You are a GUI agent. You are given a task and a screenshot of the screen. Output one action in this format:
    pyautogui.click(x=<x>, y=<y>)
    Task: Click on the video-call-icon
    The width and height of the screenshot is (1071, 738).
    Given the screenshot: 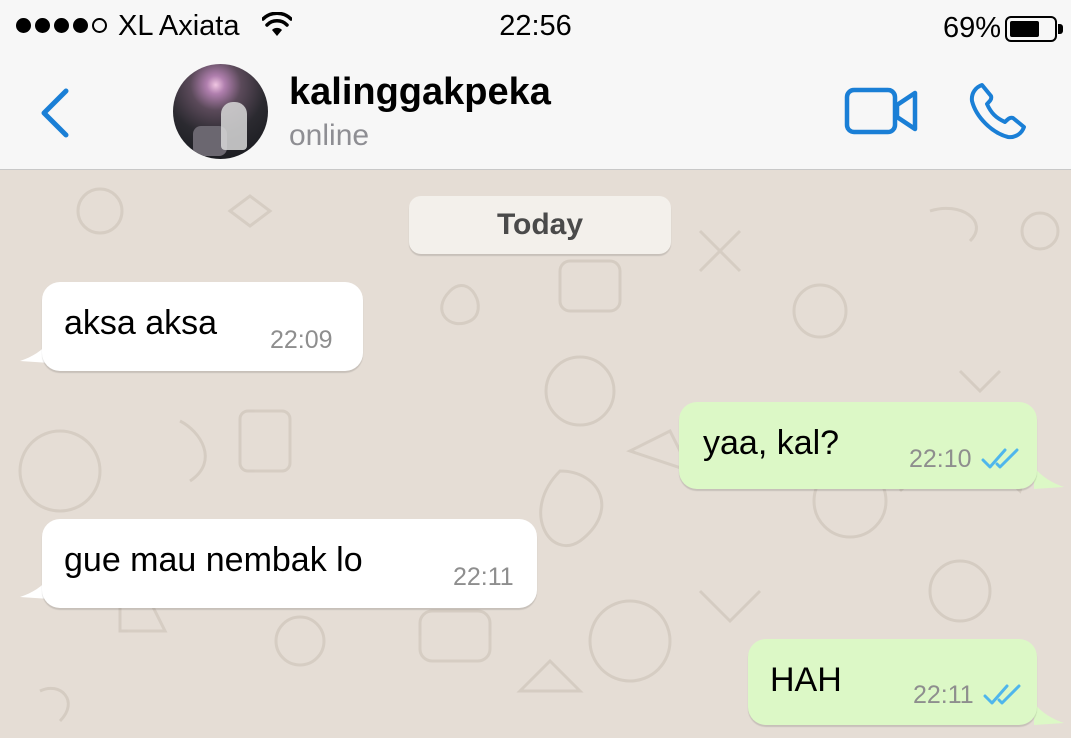 What is the action you would take?
    pyautogui.click(x=881, y=111)
    